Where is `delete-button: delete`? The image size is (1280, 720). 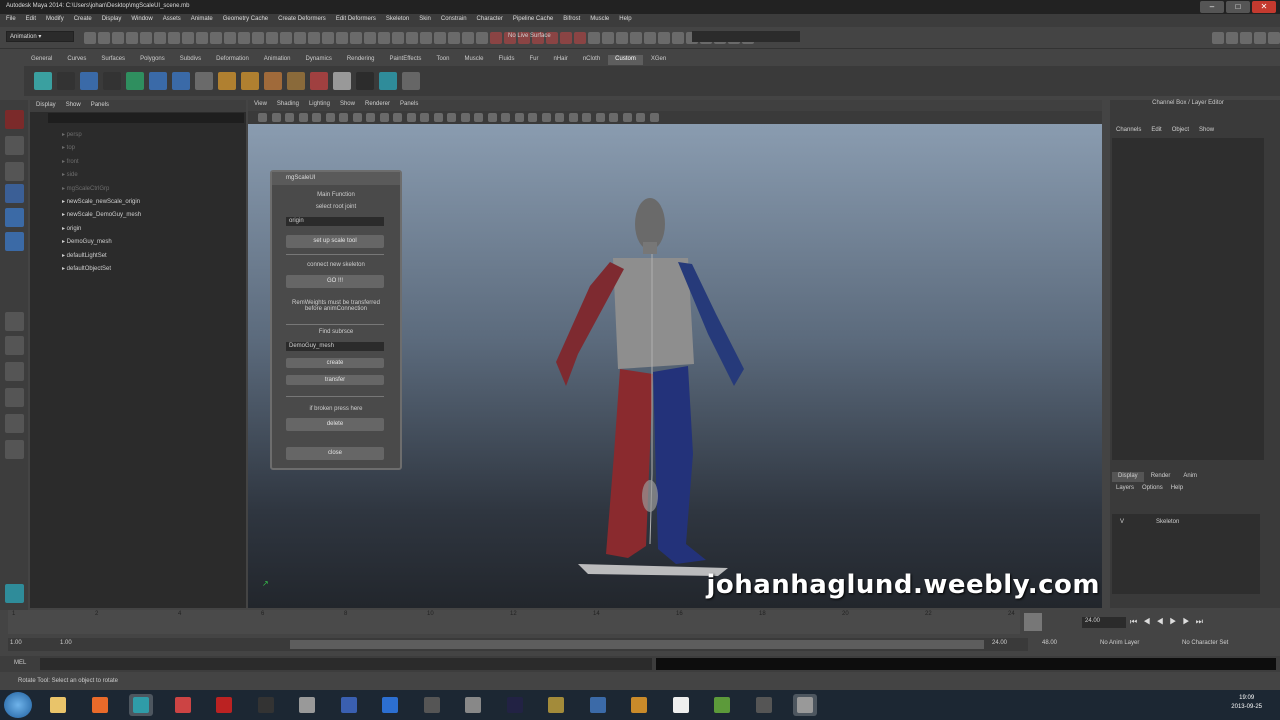 delete-button: delete is located at coordinates (335, 424).